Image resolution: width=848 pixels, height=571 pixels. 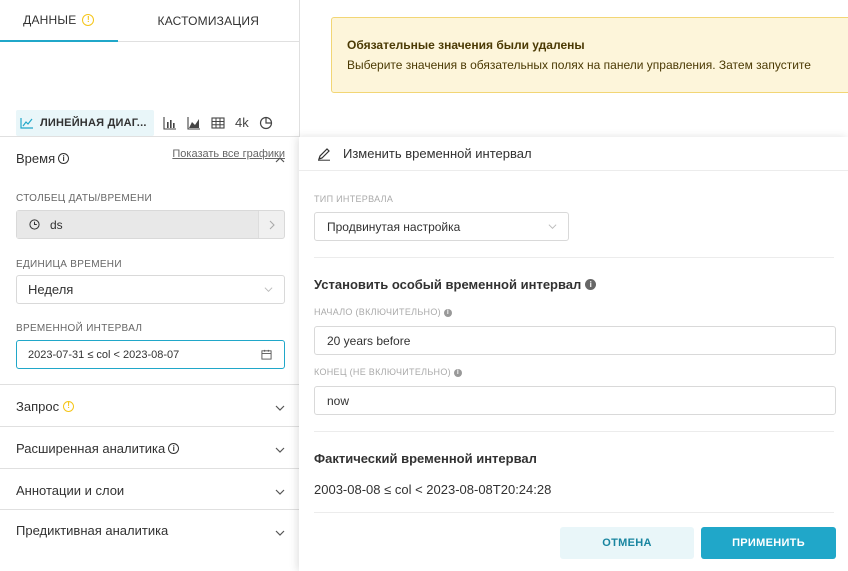 I want to click on custom-range-heading: Установить особый временной интервал i, so click(x=455, y=284).